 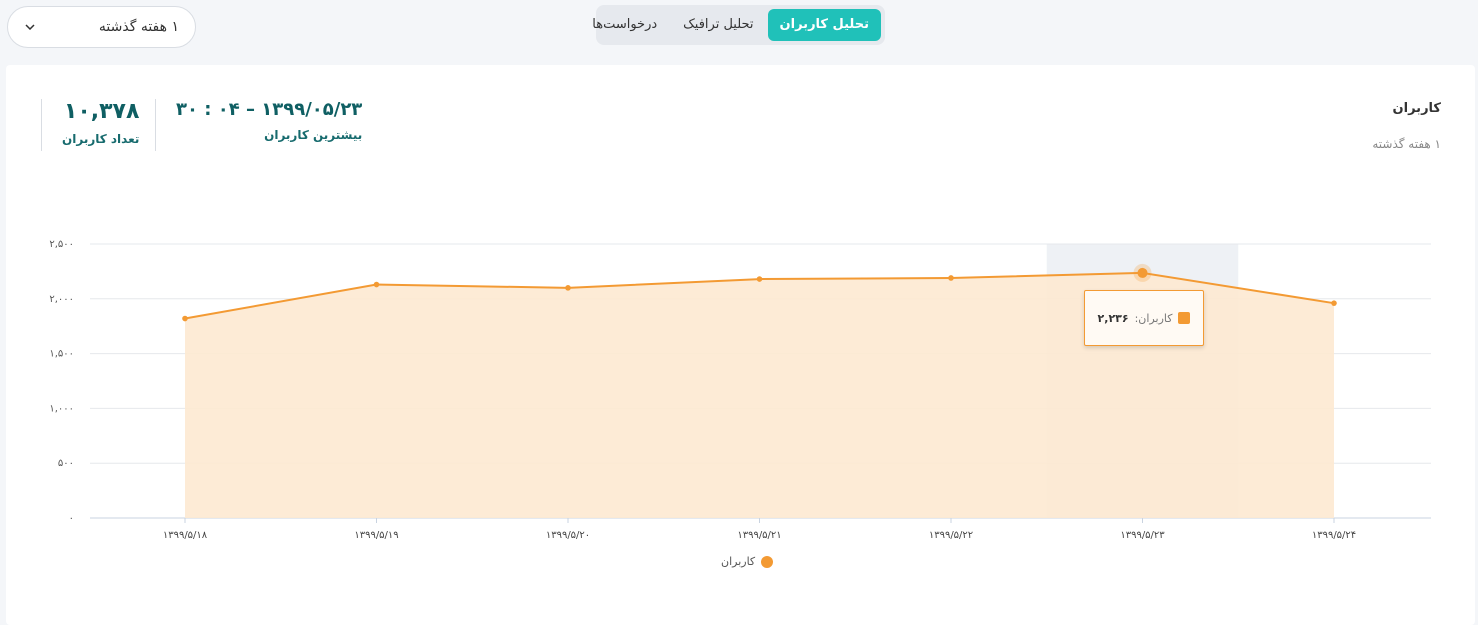 What do you see at coordinates (568, 535) in the screenshot?
I see `x-tick-label: ۱۳۹۹/۵/۲۰` at bounding box center [568, 535].